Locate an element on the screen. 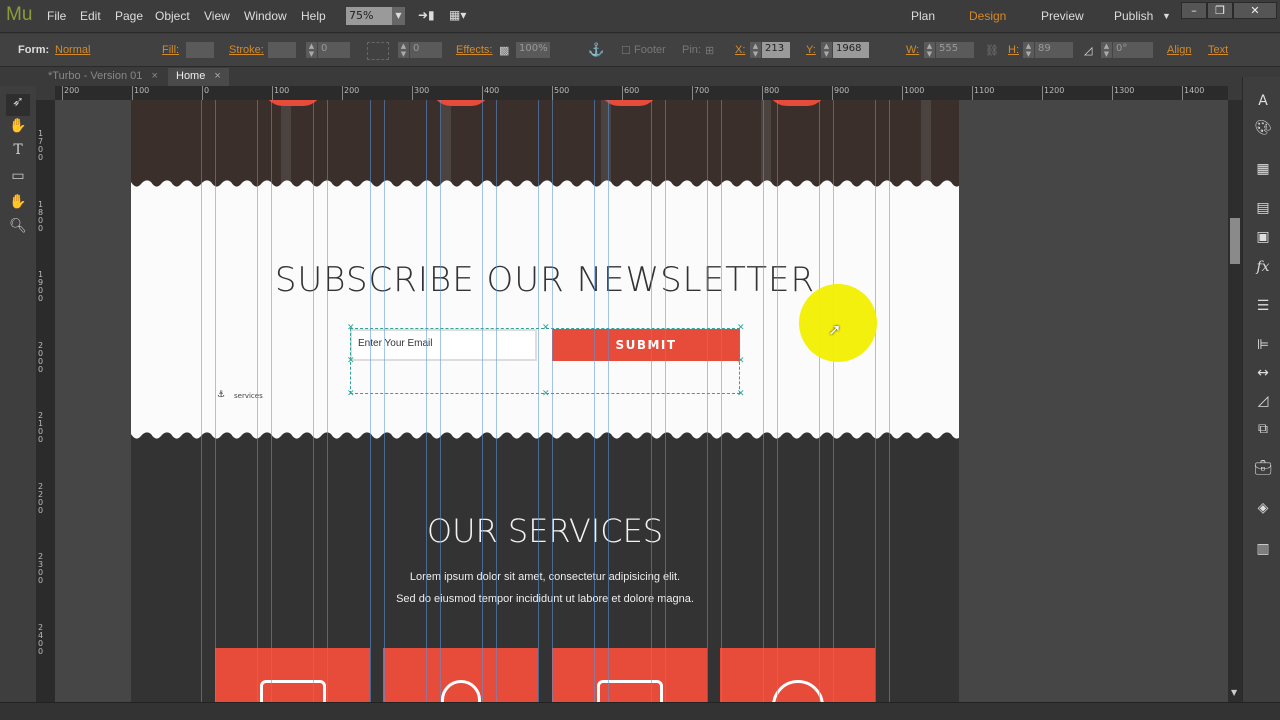  selection-bounding-box is located at coordinates (545, 361).